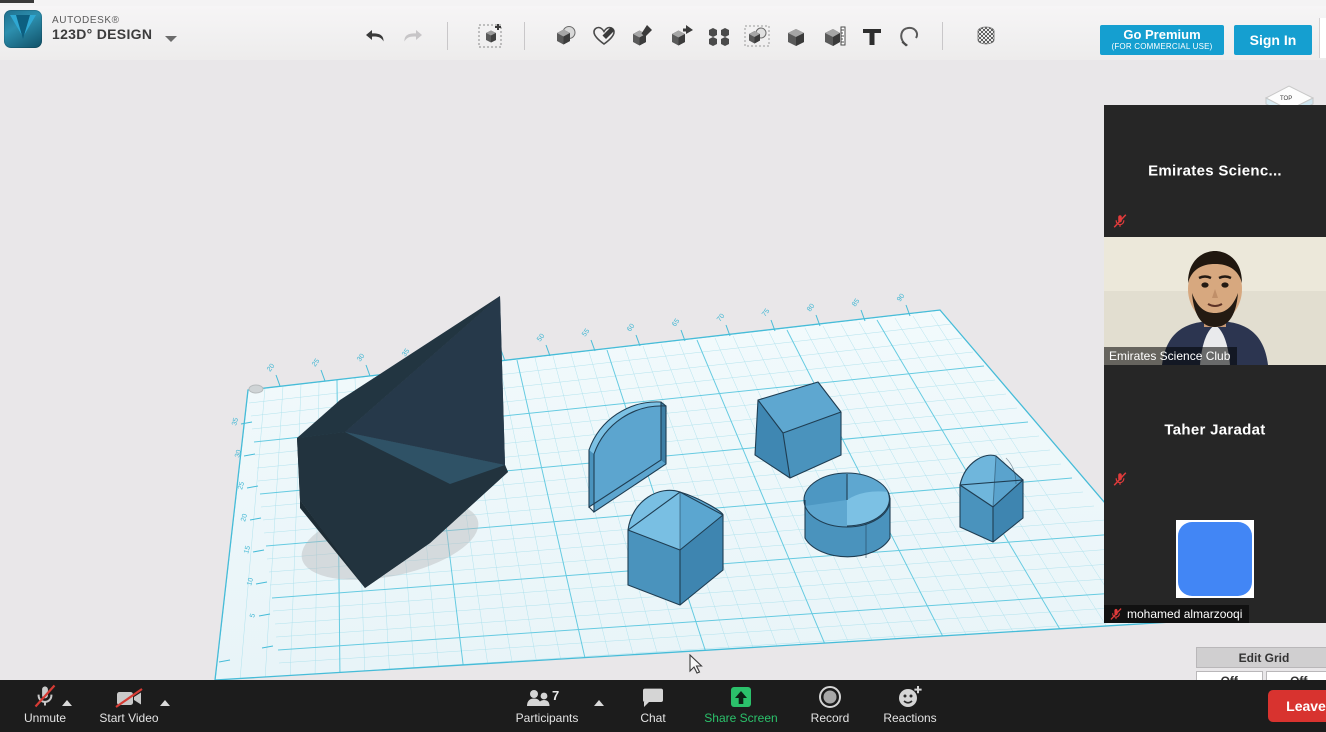  I want to click on undo-button, so click(375, 36).